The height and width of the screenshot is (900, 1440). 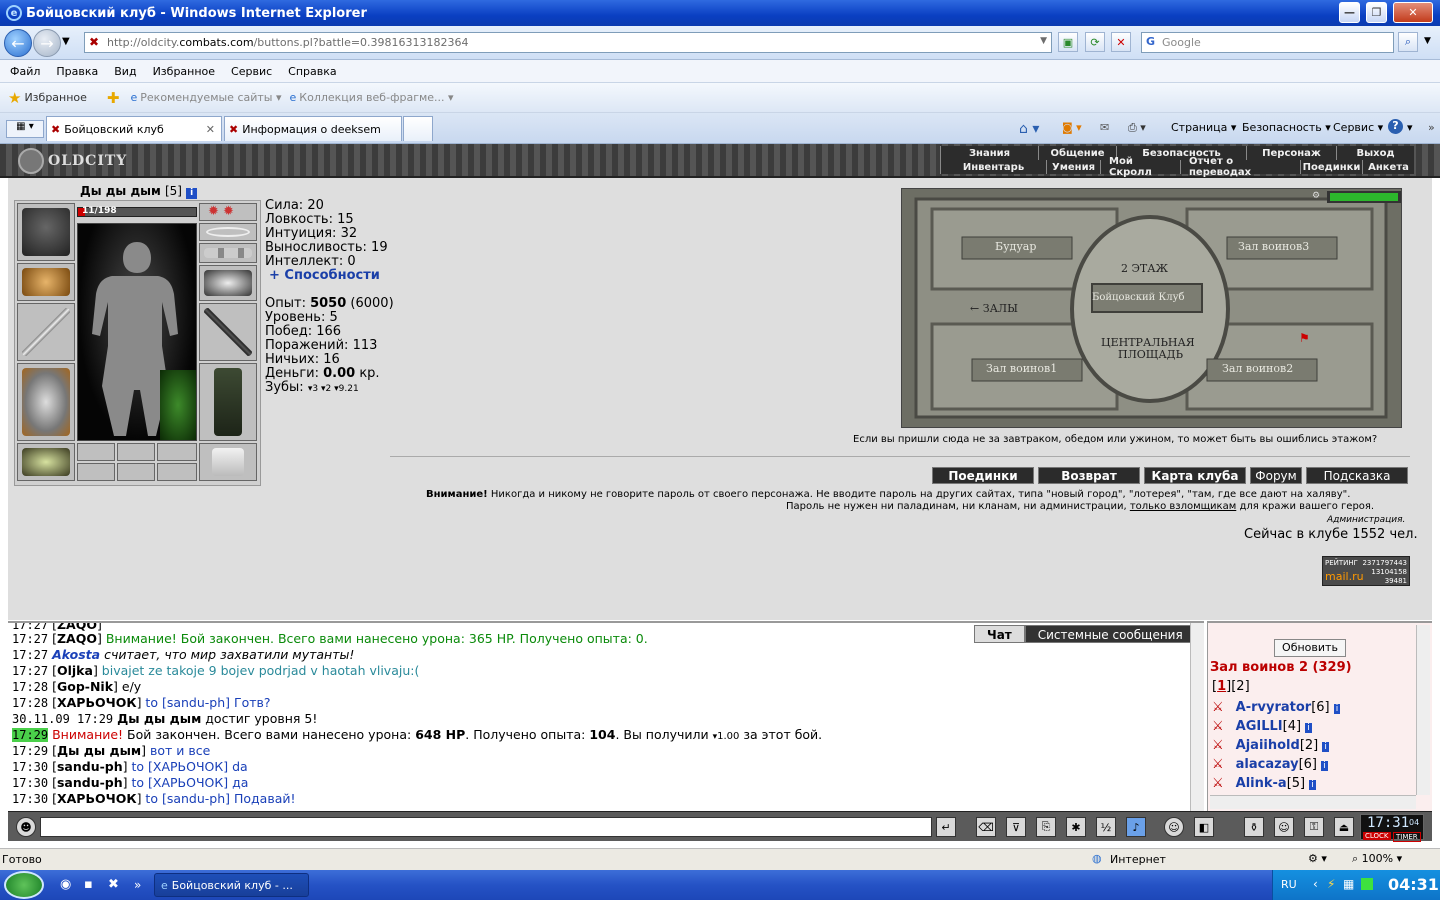 What do you see at coordinates (1144, 268) in the screenshot?
I see `map-floor-2: 2 ЭТАЖ` at bounding box center [1144, 268].